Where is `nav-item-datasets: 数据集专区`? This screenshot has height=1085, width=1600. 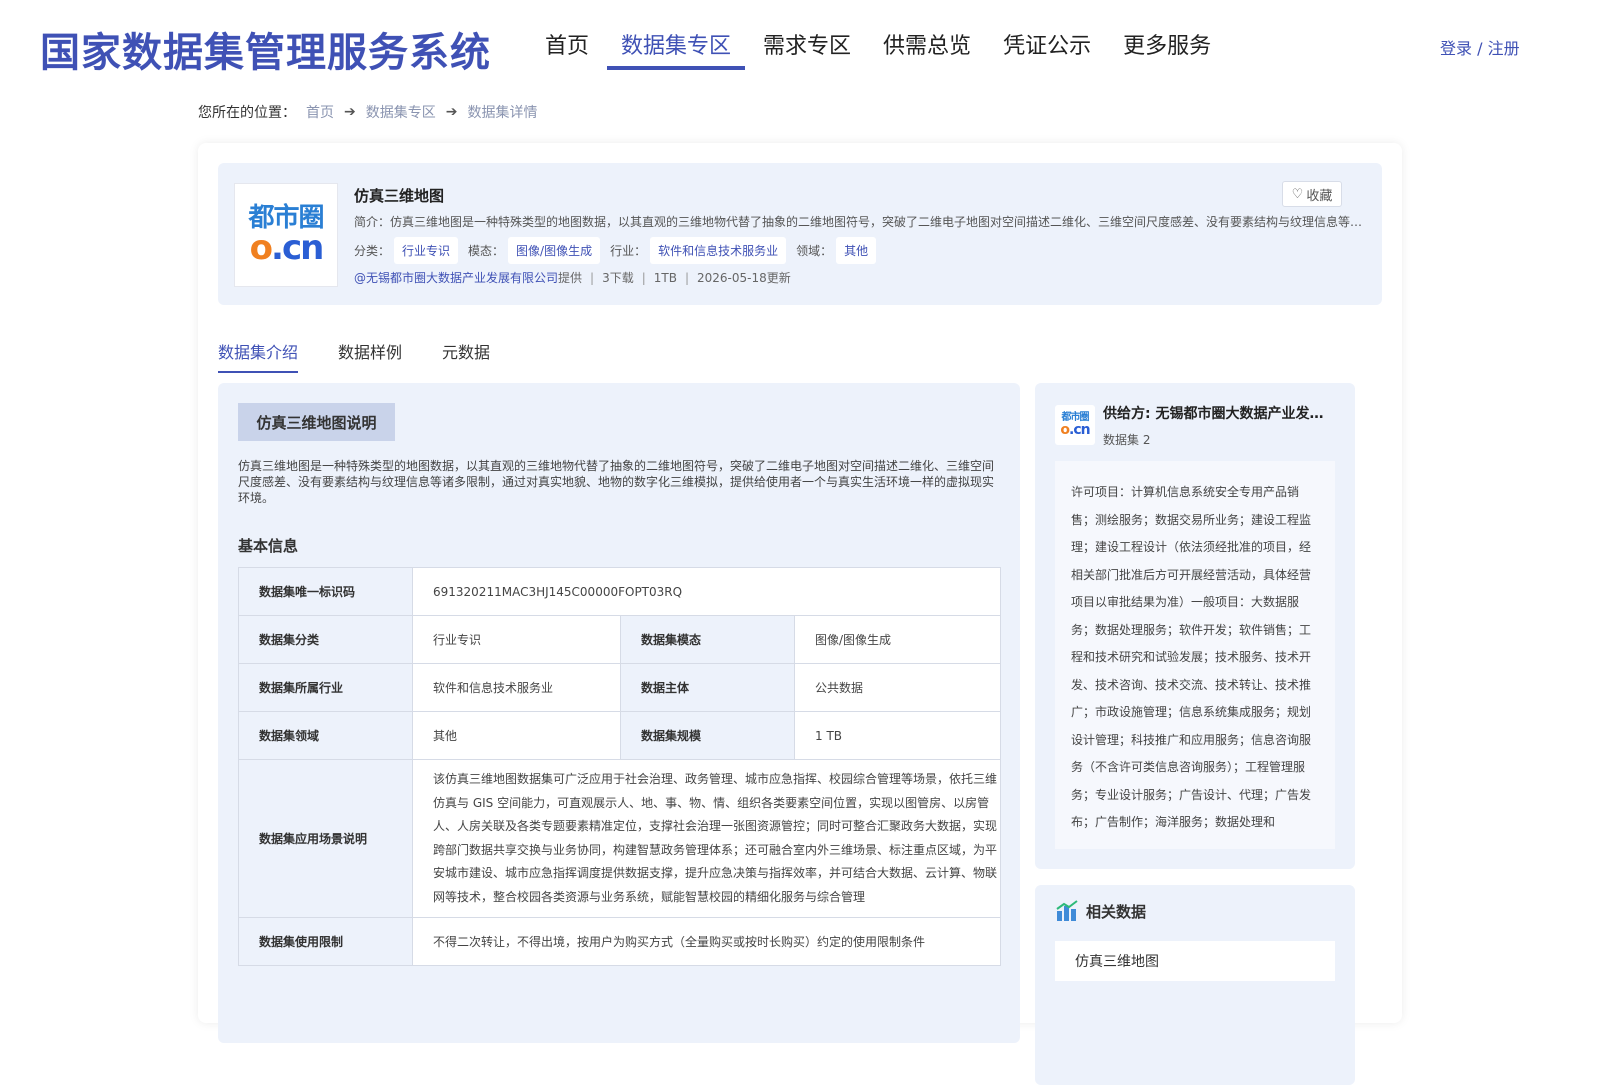
nav-item-datasets: 数据集专区 is located at coordinates (676, 49).